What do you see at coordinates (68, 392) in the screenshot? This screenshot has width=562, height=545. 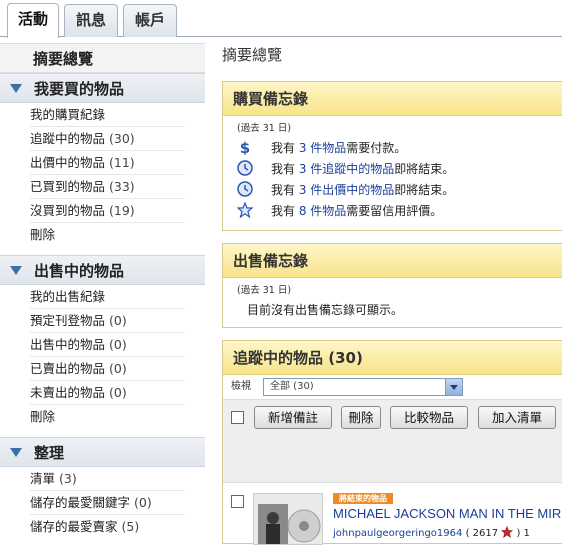 I see `sidebar-item-label: 未賣出的物品` at bounding box center [68, 392].